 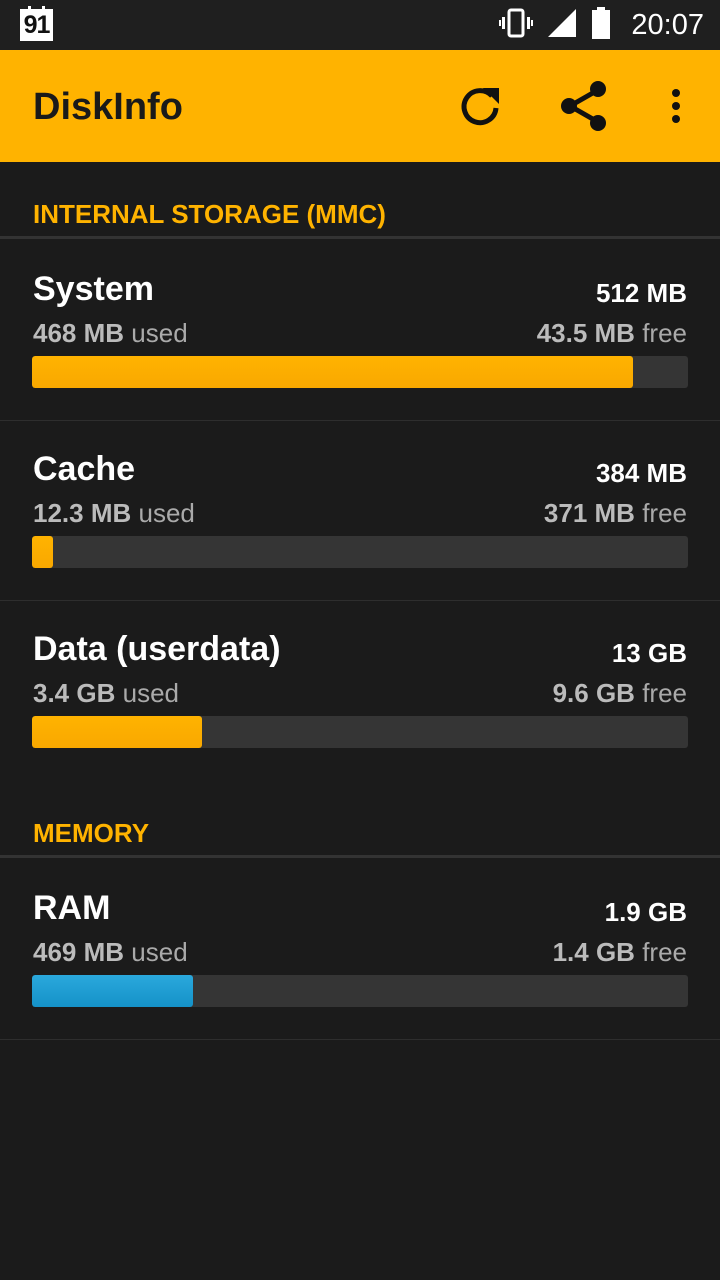 What do you see at coordinates (601, 25) in the screenshot?
I see `battery-icon` at bounding box center [601, 25].